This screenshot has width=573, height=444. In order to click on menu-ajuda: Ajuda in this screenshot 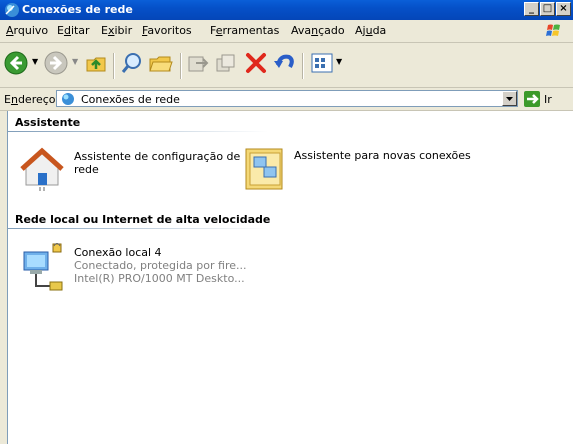, I will do `click(370, 30)`.